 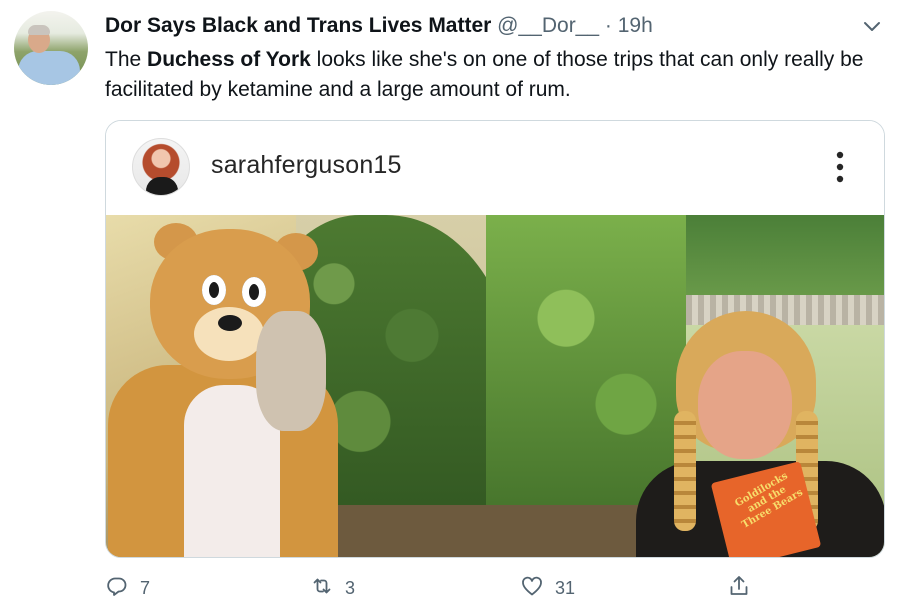 I want to click on more-vertical-icon, so click(x=840, y=167).